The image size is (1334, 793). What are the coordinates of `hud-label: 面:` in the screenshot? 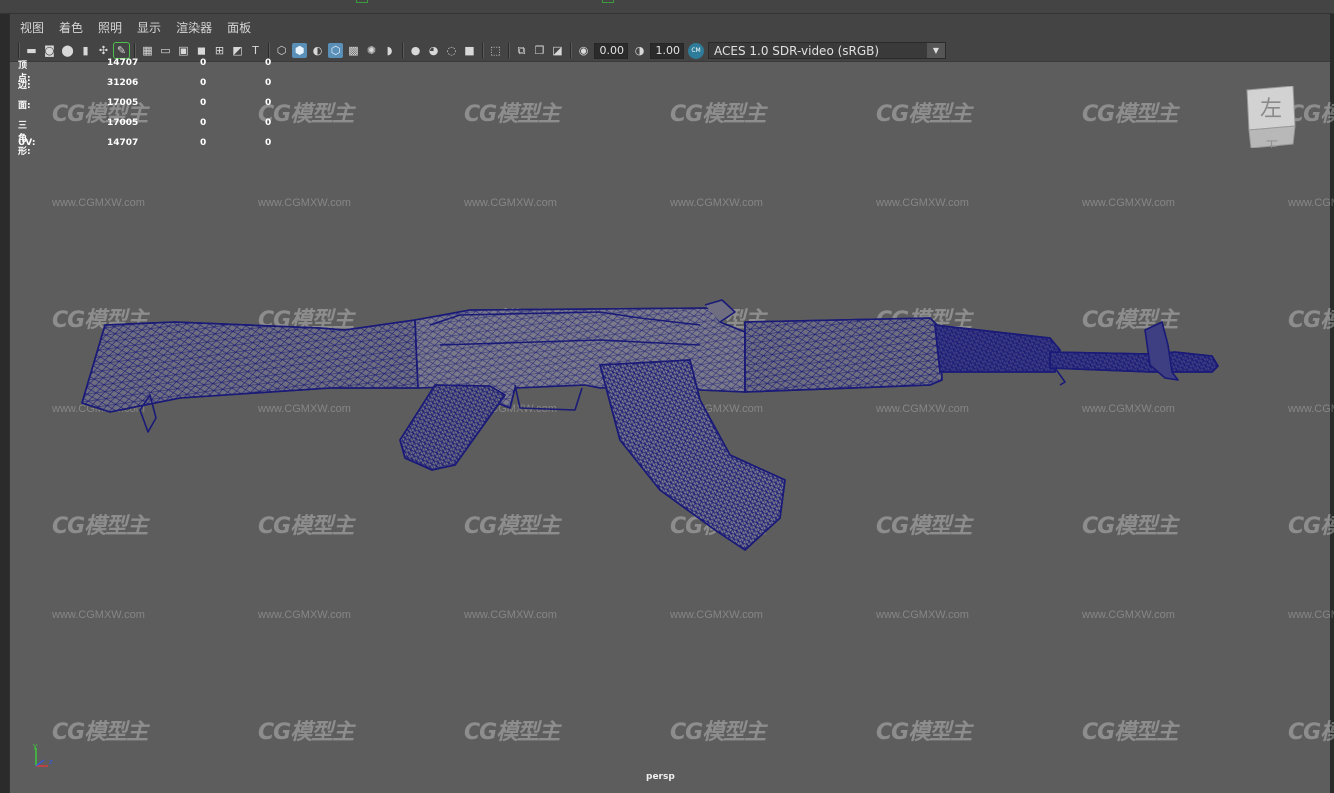 It's located at (24, 106).